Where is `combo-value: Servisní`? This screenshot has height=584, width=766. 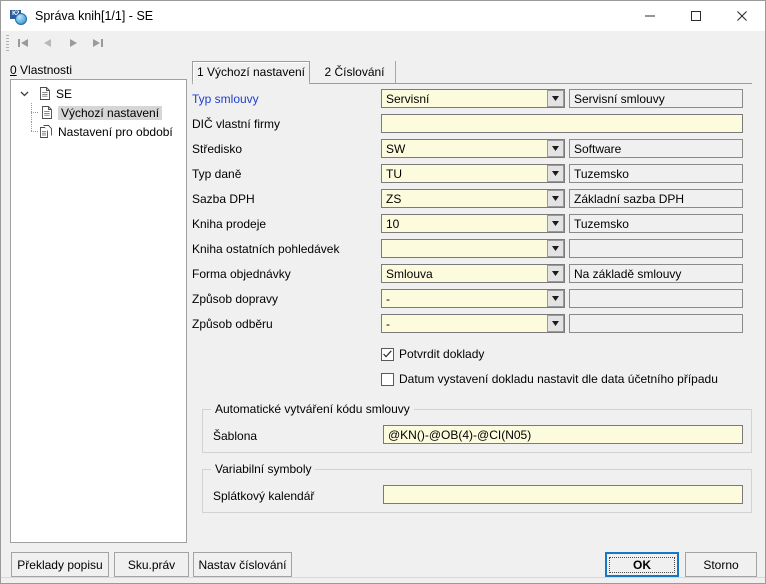 combo-value: Servisní is located at coordinates (408, 98).